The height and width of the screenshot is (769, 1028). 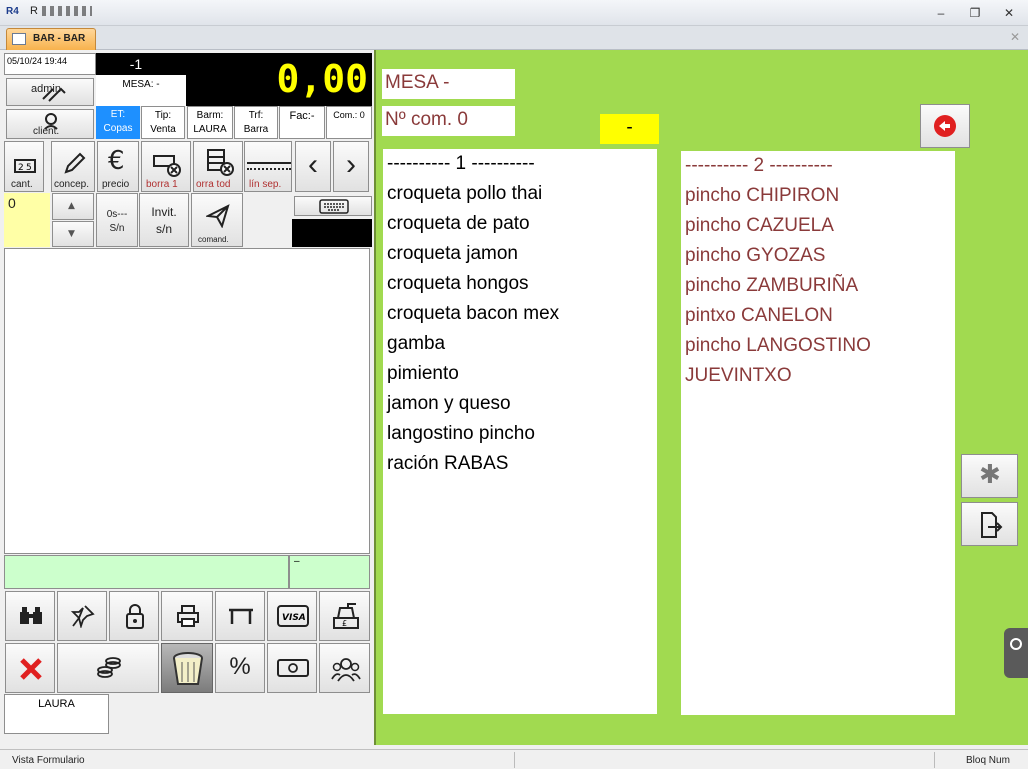 What do you see at coordinates (240, 668) in the screenshot?
I see `discount-button: %` at bounding box center [240, 668].